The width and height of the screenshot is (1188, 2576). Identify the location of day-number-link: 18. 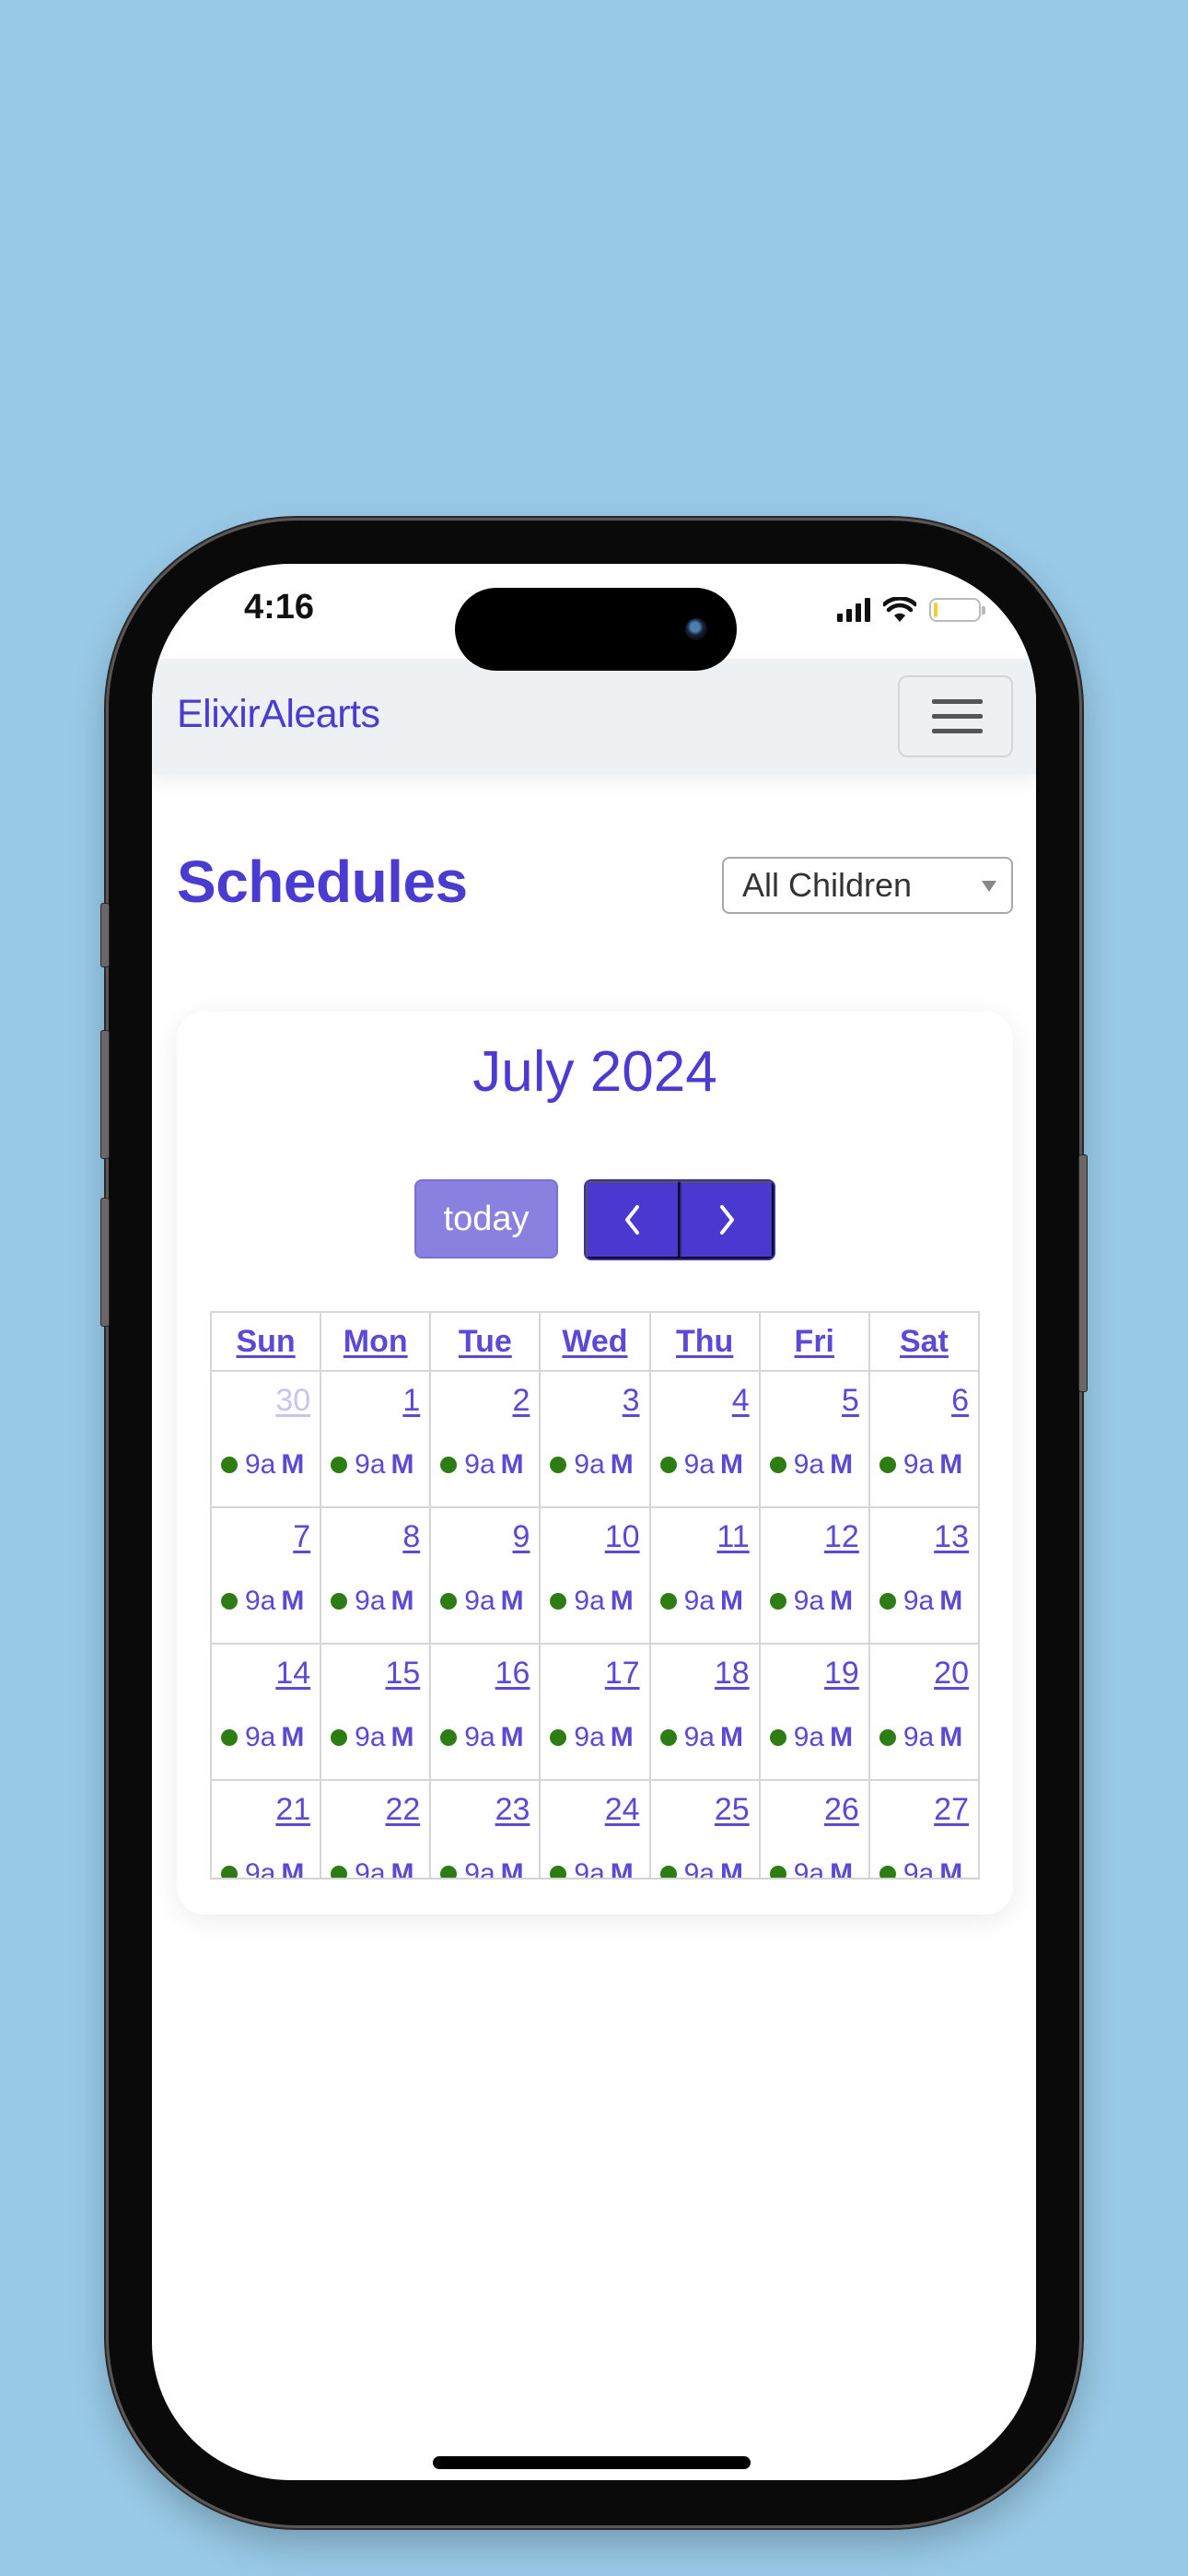
(732, 1674).